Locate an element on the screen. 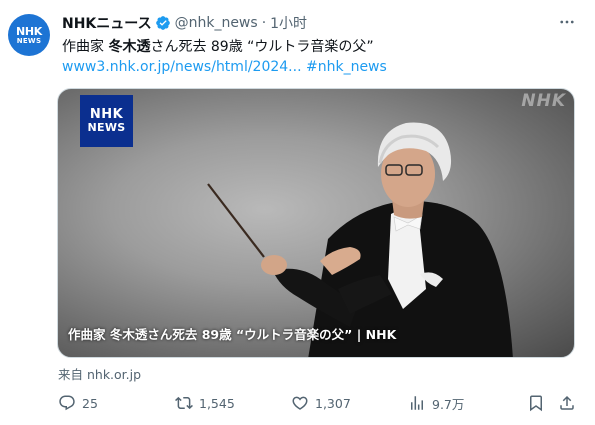 This screenshot has width=595, height=425. share-button is located at coordinates (567, 403).